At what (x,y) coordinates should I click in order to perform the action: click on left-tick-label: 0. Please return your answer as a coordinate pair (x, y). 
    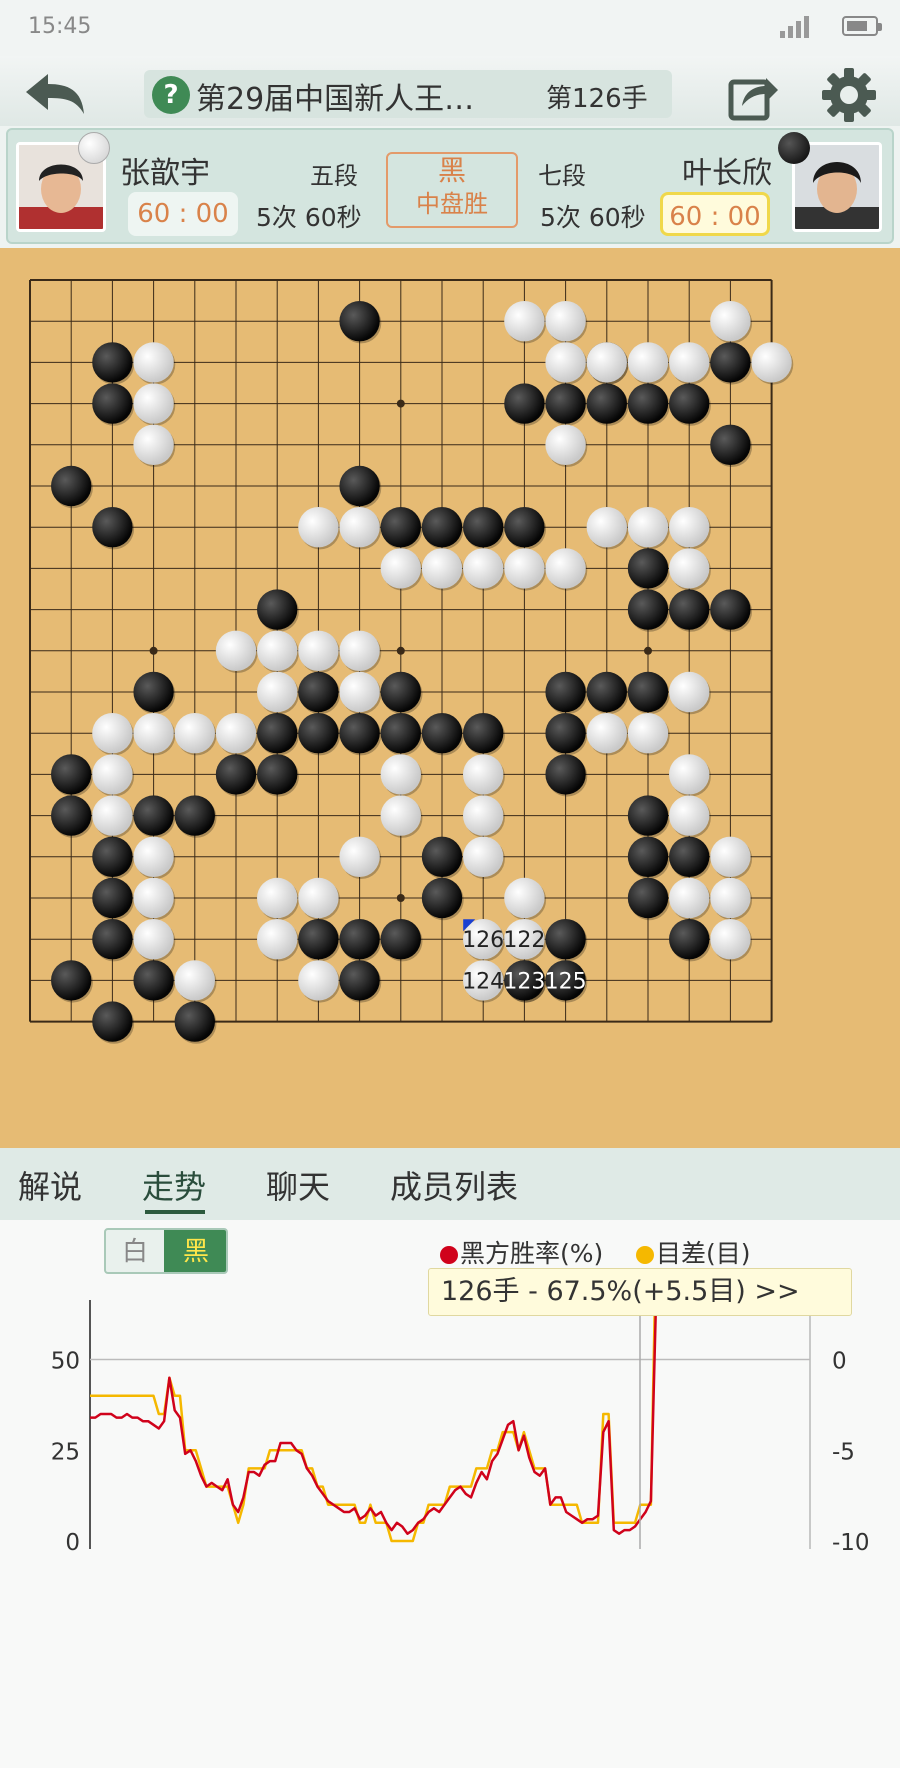
    Looking at the image, I should click on (72, 1543).